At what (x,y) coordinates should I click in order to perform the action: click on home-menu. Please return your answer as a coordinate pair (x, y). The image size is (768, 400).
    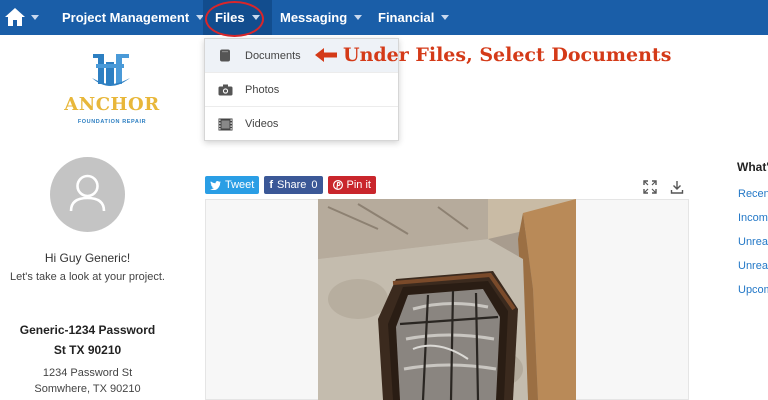
    Looking at the image, I should click on (21, 17).